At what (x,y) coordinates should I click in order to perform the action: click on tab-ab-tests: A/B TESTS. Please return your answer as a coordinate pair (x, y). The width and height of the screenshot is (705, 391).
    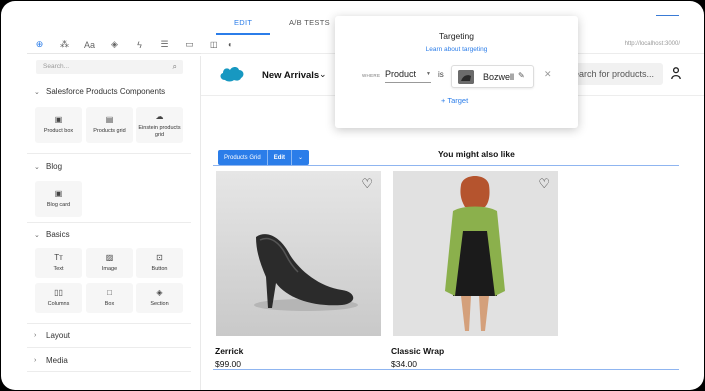
    Looking at the image, I should click on (309, 22).